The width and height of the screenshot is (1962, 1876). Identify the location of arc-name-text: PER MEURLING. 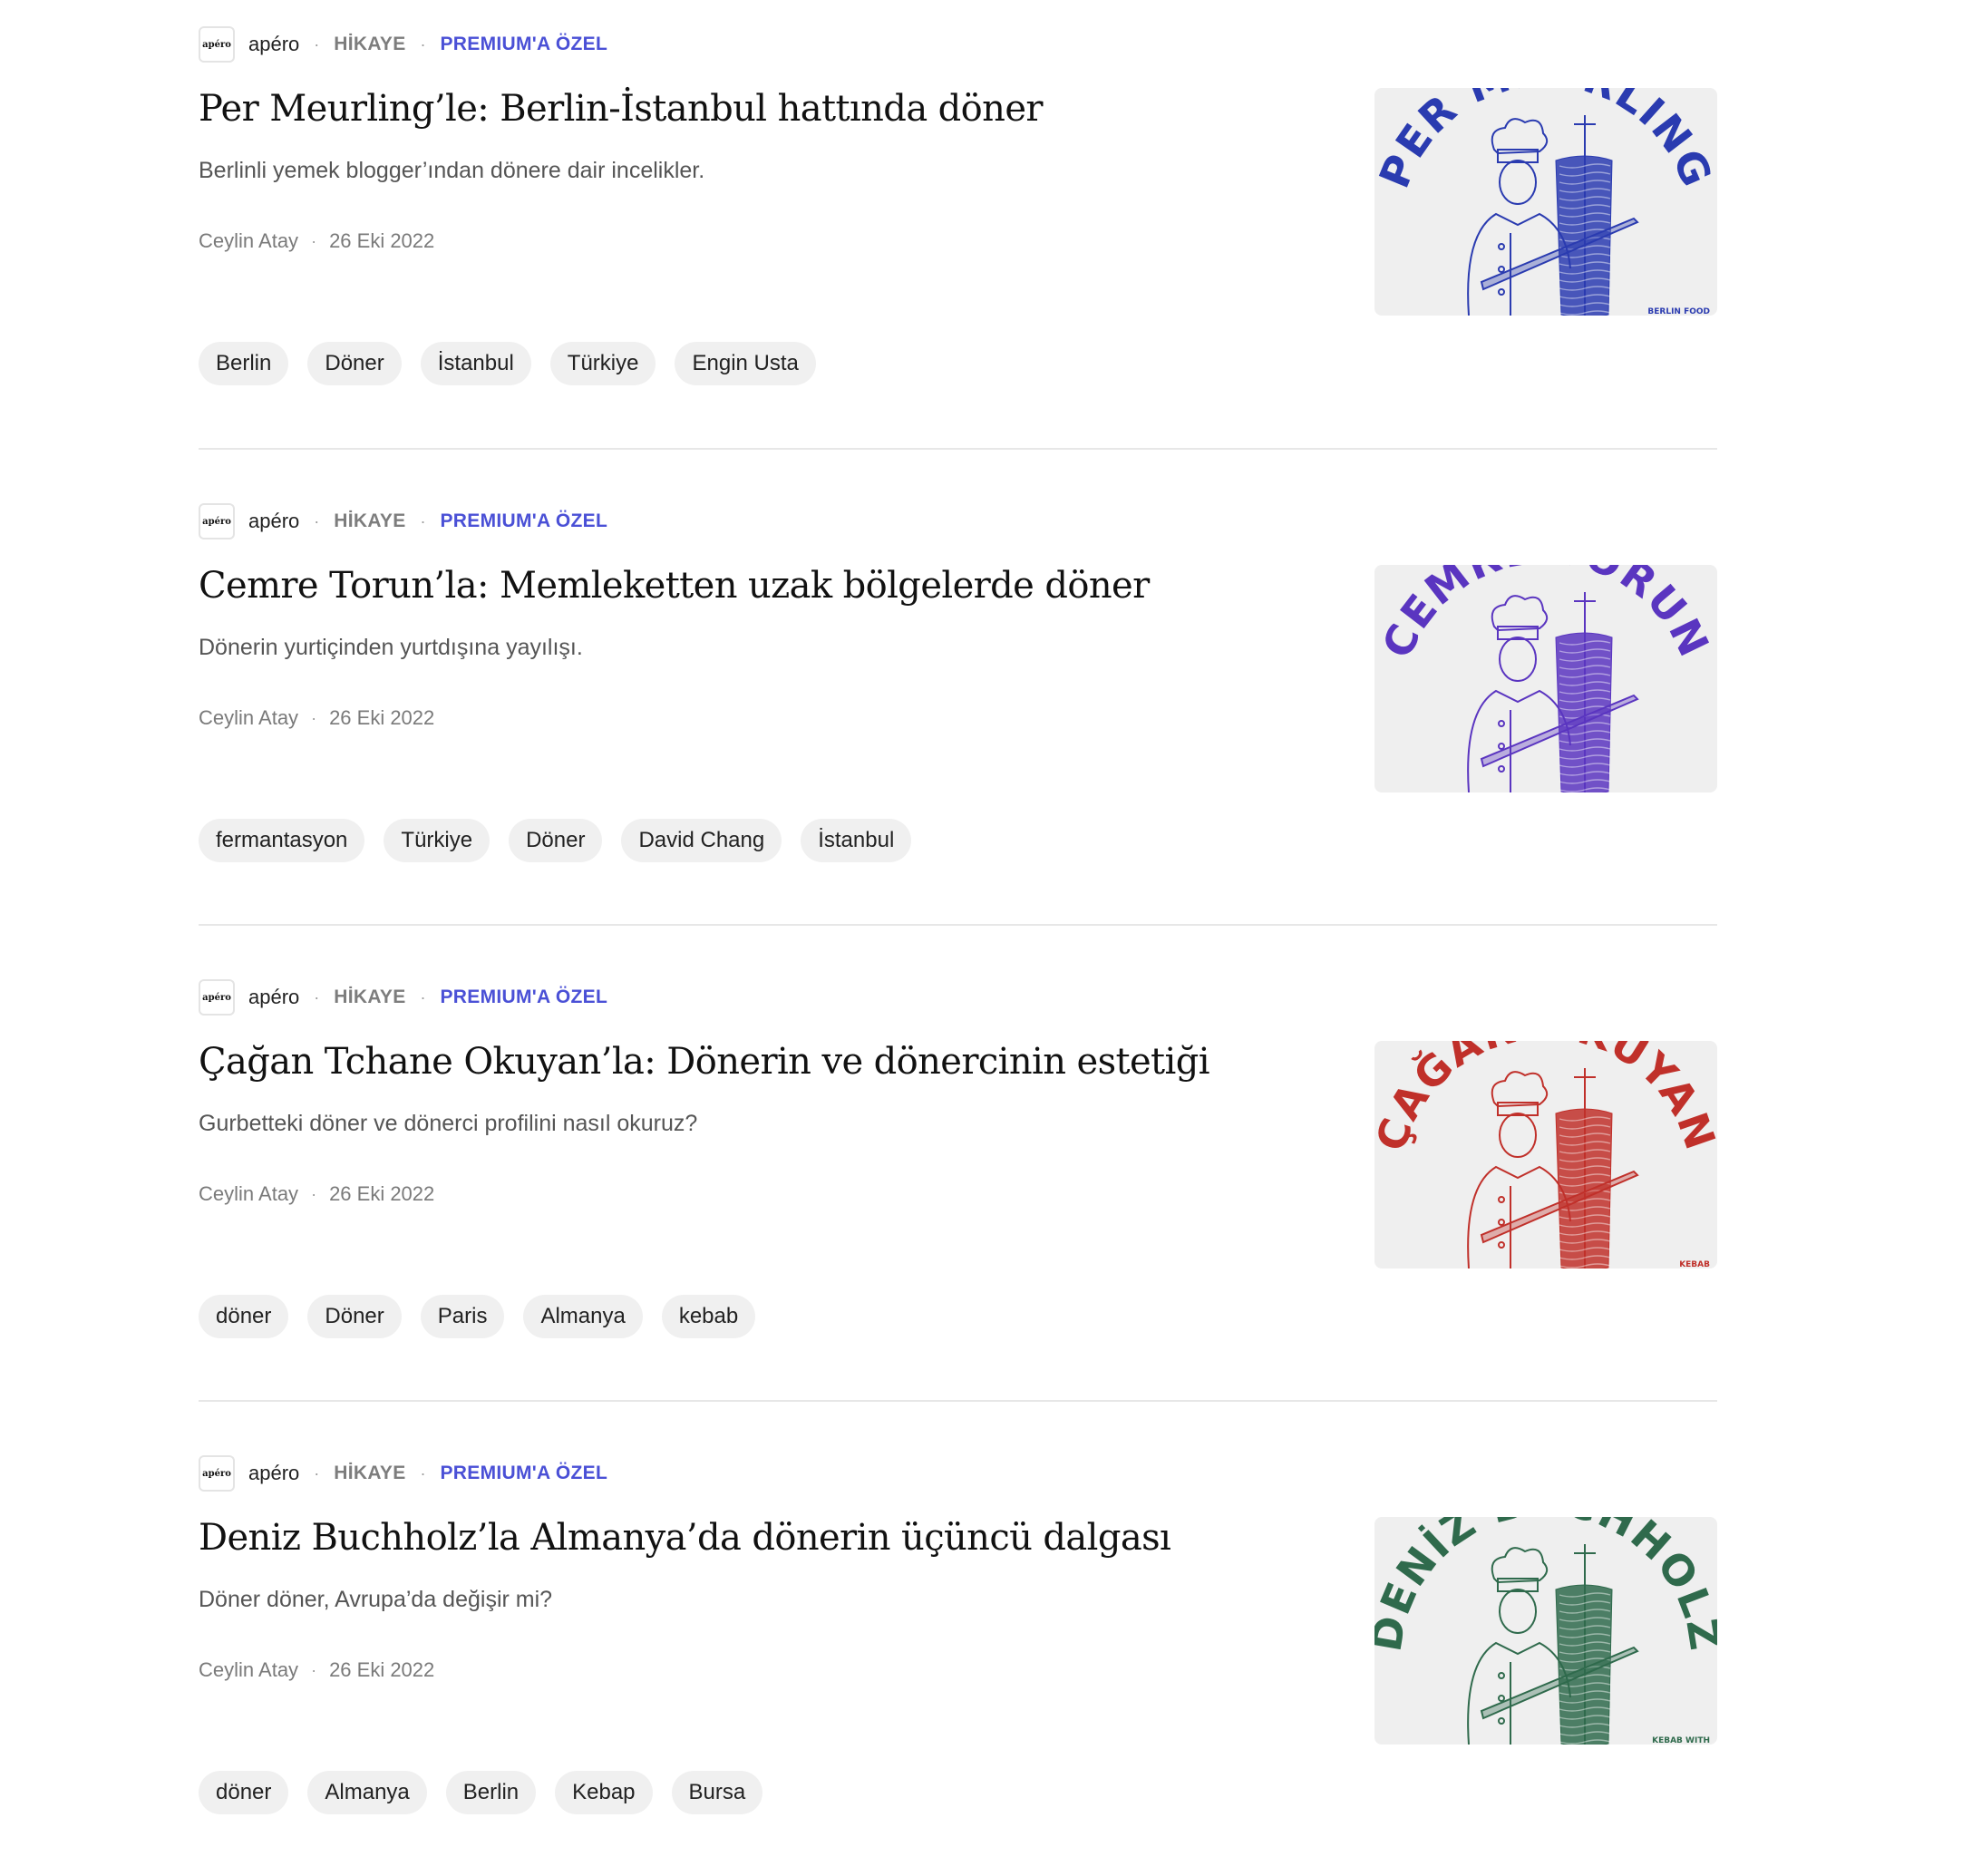
(1545, 141).